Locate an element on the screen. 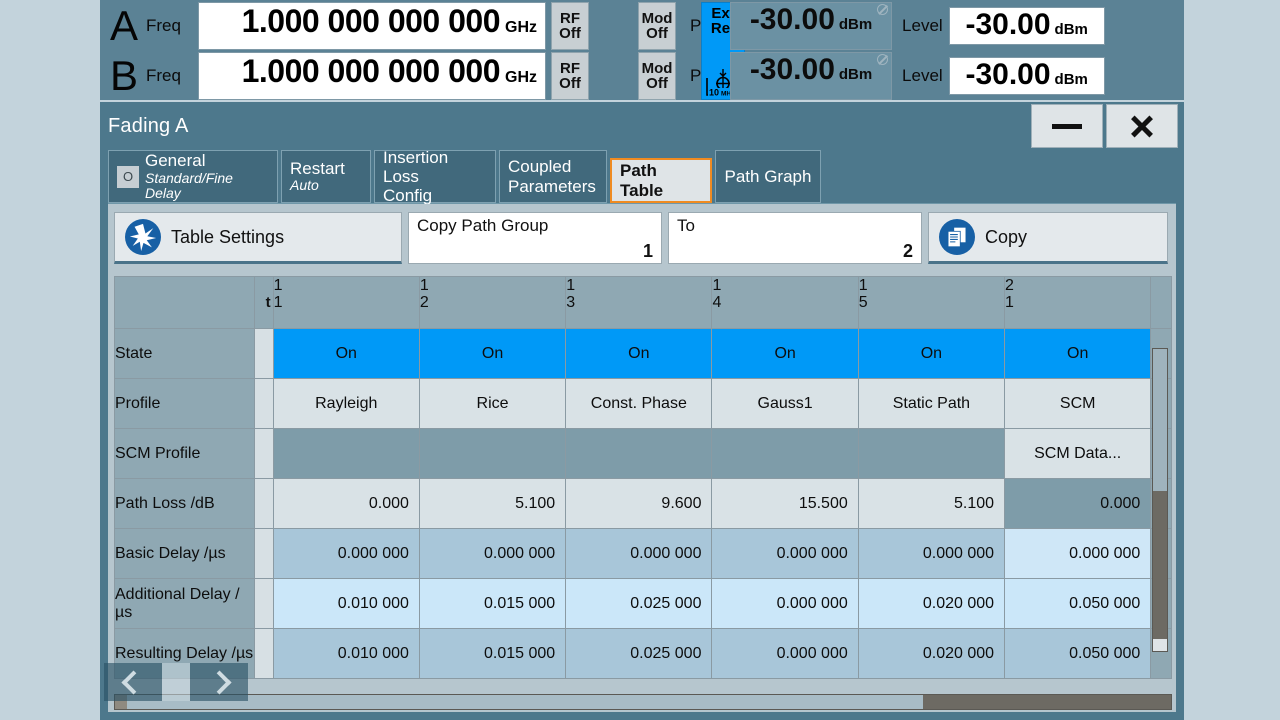  column-header-2-1: 2 1 is located at coordinates (1078, 302).